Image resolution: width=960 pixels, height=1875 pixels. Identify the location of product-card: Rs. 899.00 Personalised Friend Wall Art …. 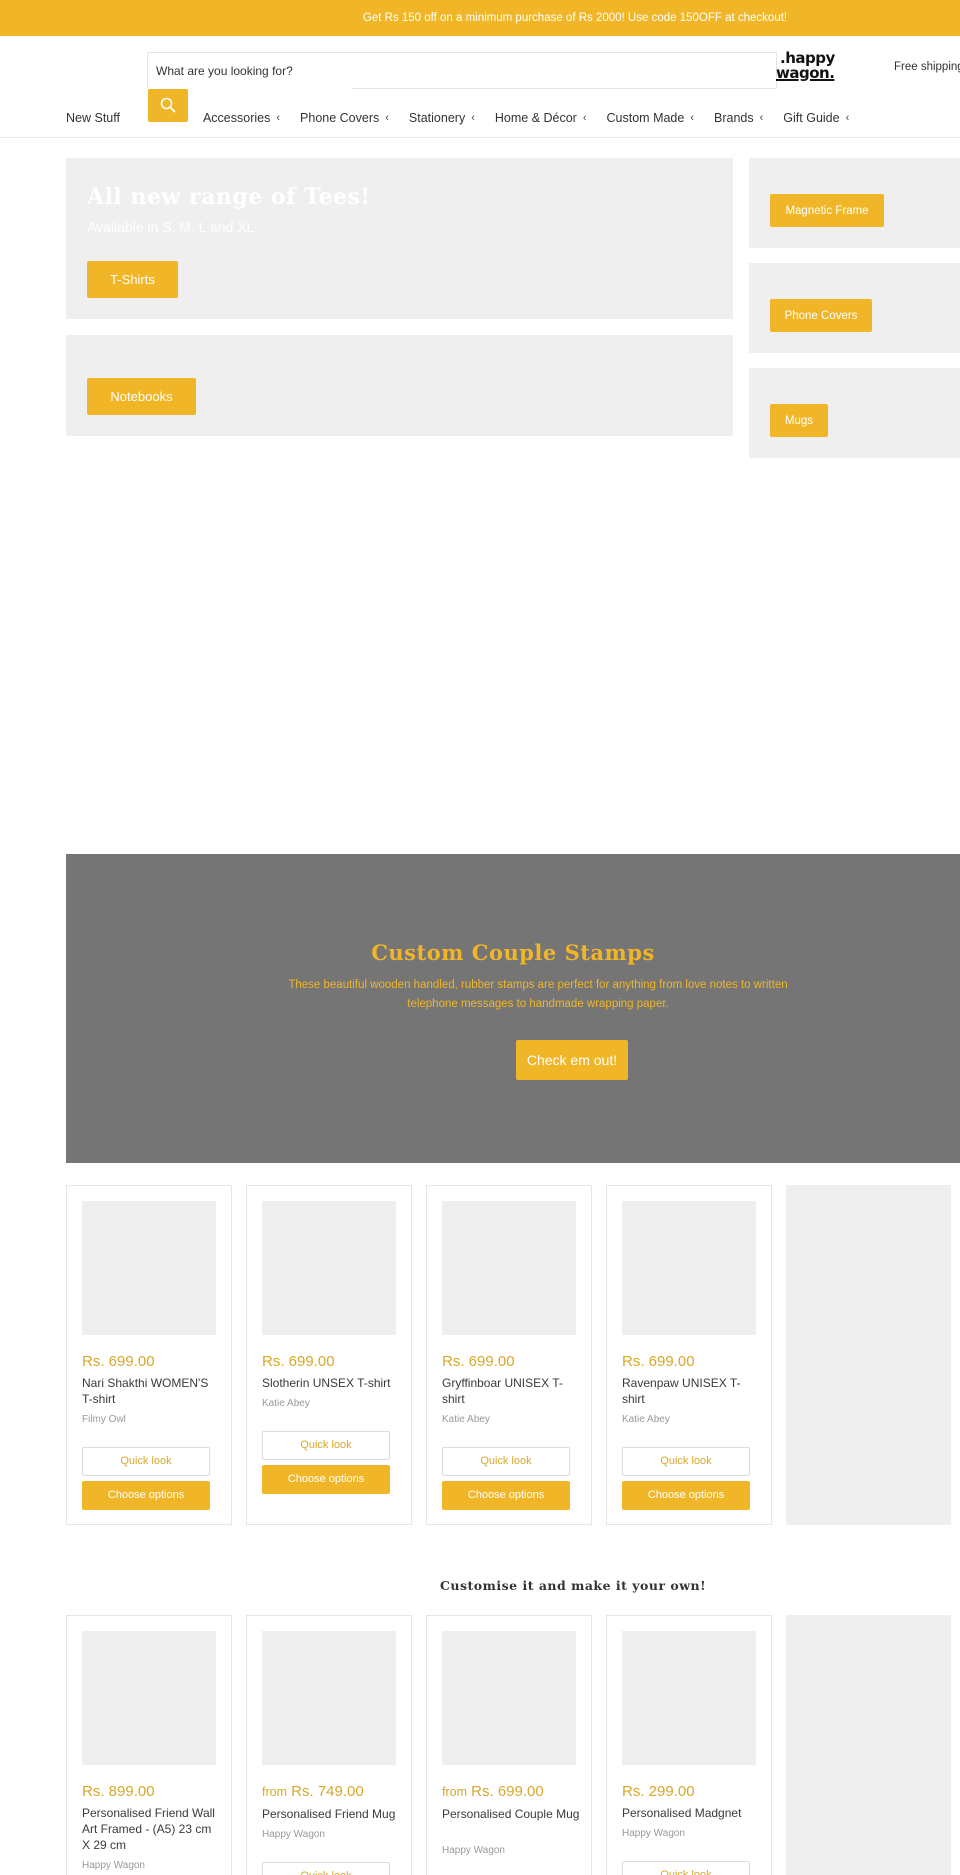
(149, 1745).